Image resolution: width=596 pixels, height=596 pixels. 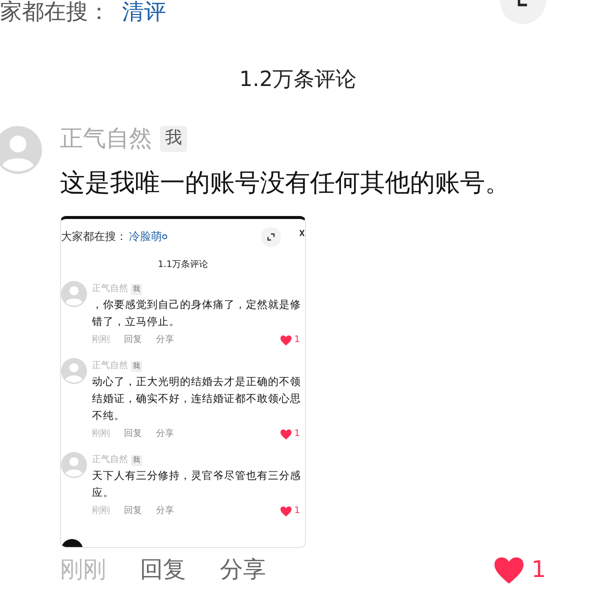 I want to click on comment-text: ，你要感觉到自己的身体痛了，定然就是修错了，立马停止。, so click(x=197, y=314).